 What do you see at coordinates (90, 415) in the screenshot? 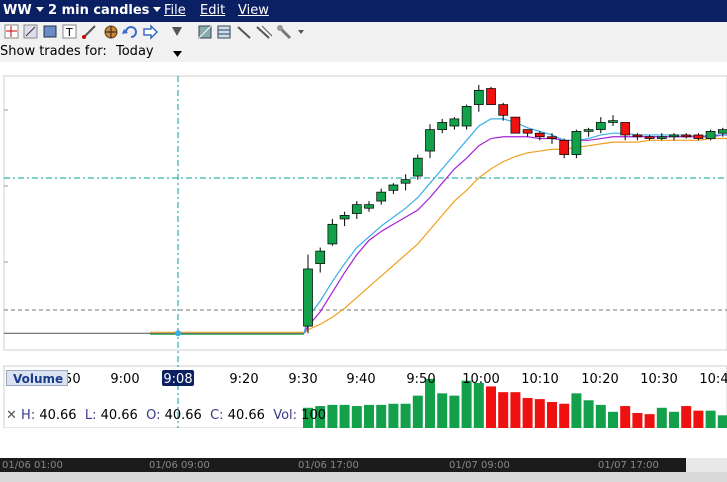
I see `low-label: L:` at bounding box center [90, 415].